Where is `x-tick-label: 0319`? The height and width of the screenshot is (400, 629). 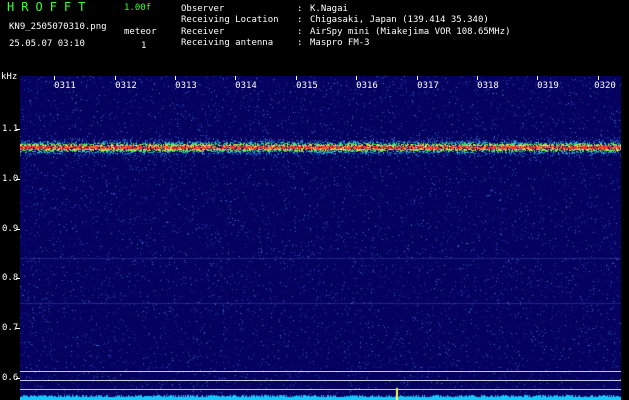 x-tick-label: 0319 is located at coordinates (548, 86).